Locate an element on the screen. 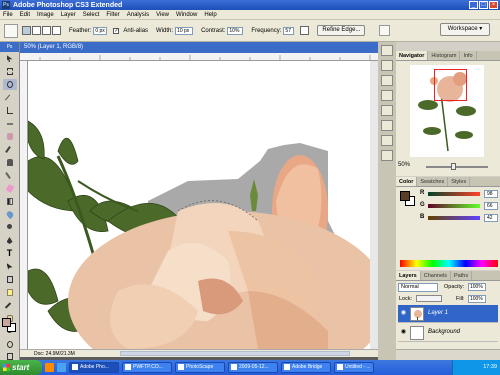 Image resolution: width=500 pixels, height=375 pixels. layer-row-background: ◉ Background is located at coordinates (448, 333).